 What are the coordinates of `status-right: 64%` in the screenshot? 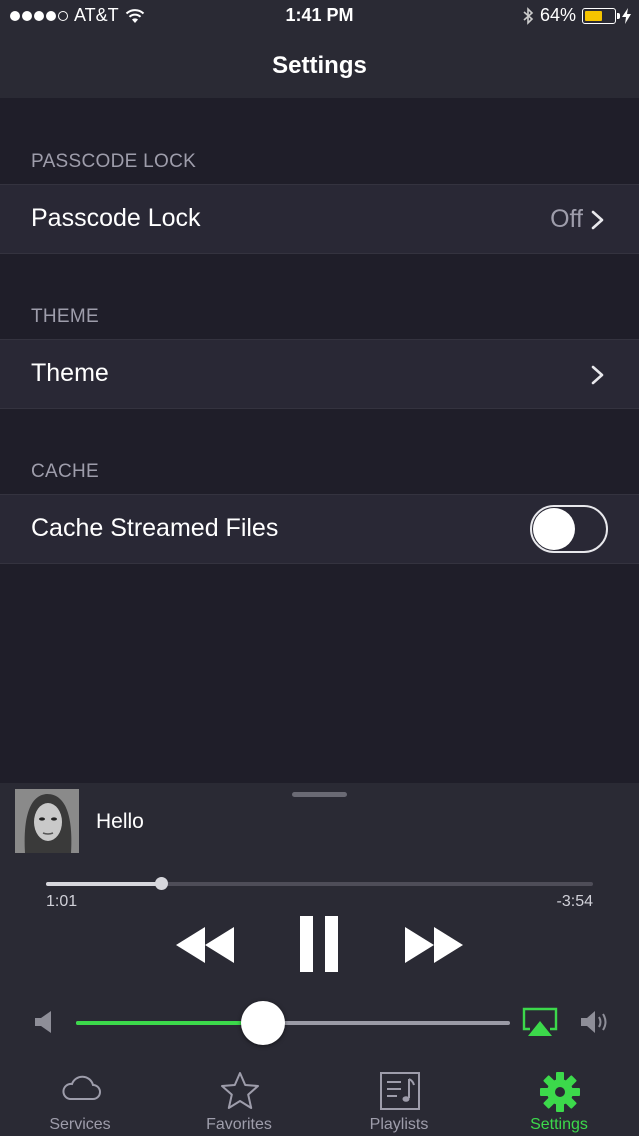 It's located at (576, 15).